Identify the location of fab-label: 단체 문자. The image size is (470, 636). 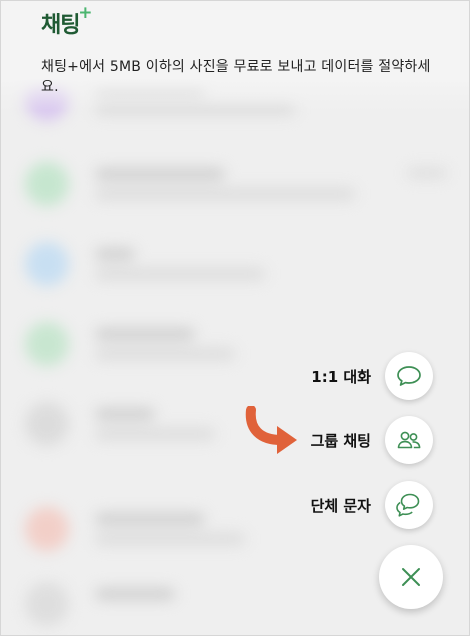
(341, 505).